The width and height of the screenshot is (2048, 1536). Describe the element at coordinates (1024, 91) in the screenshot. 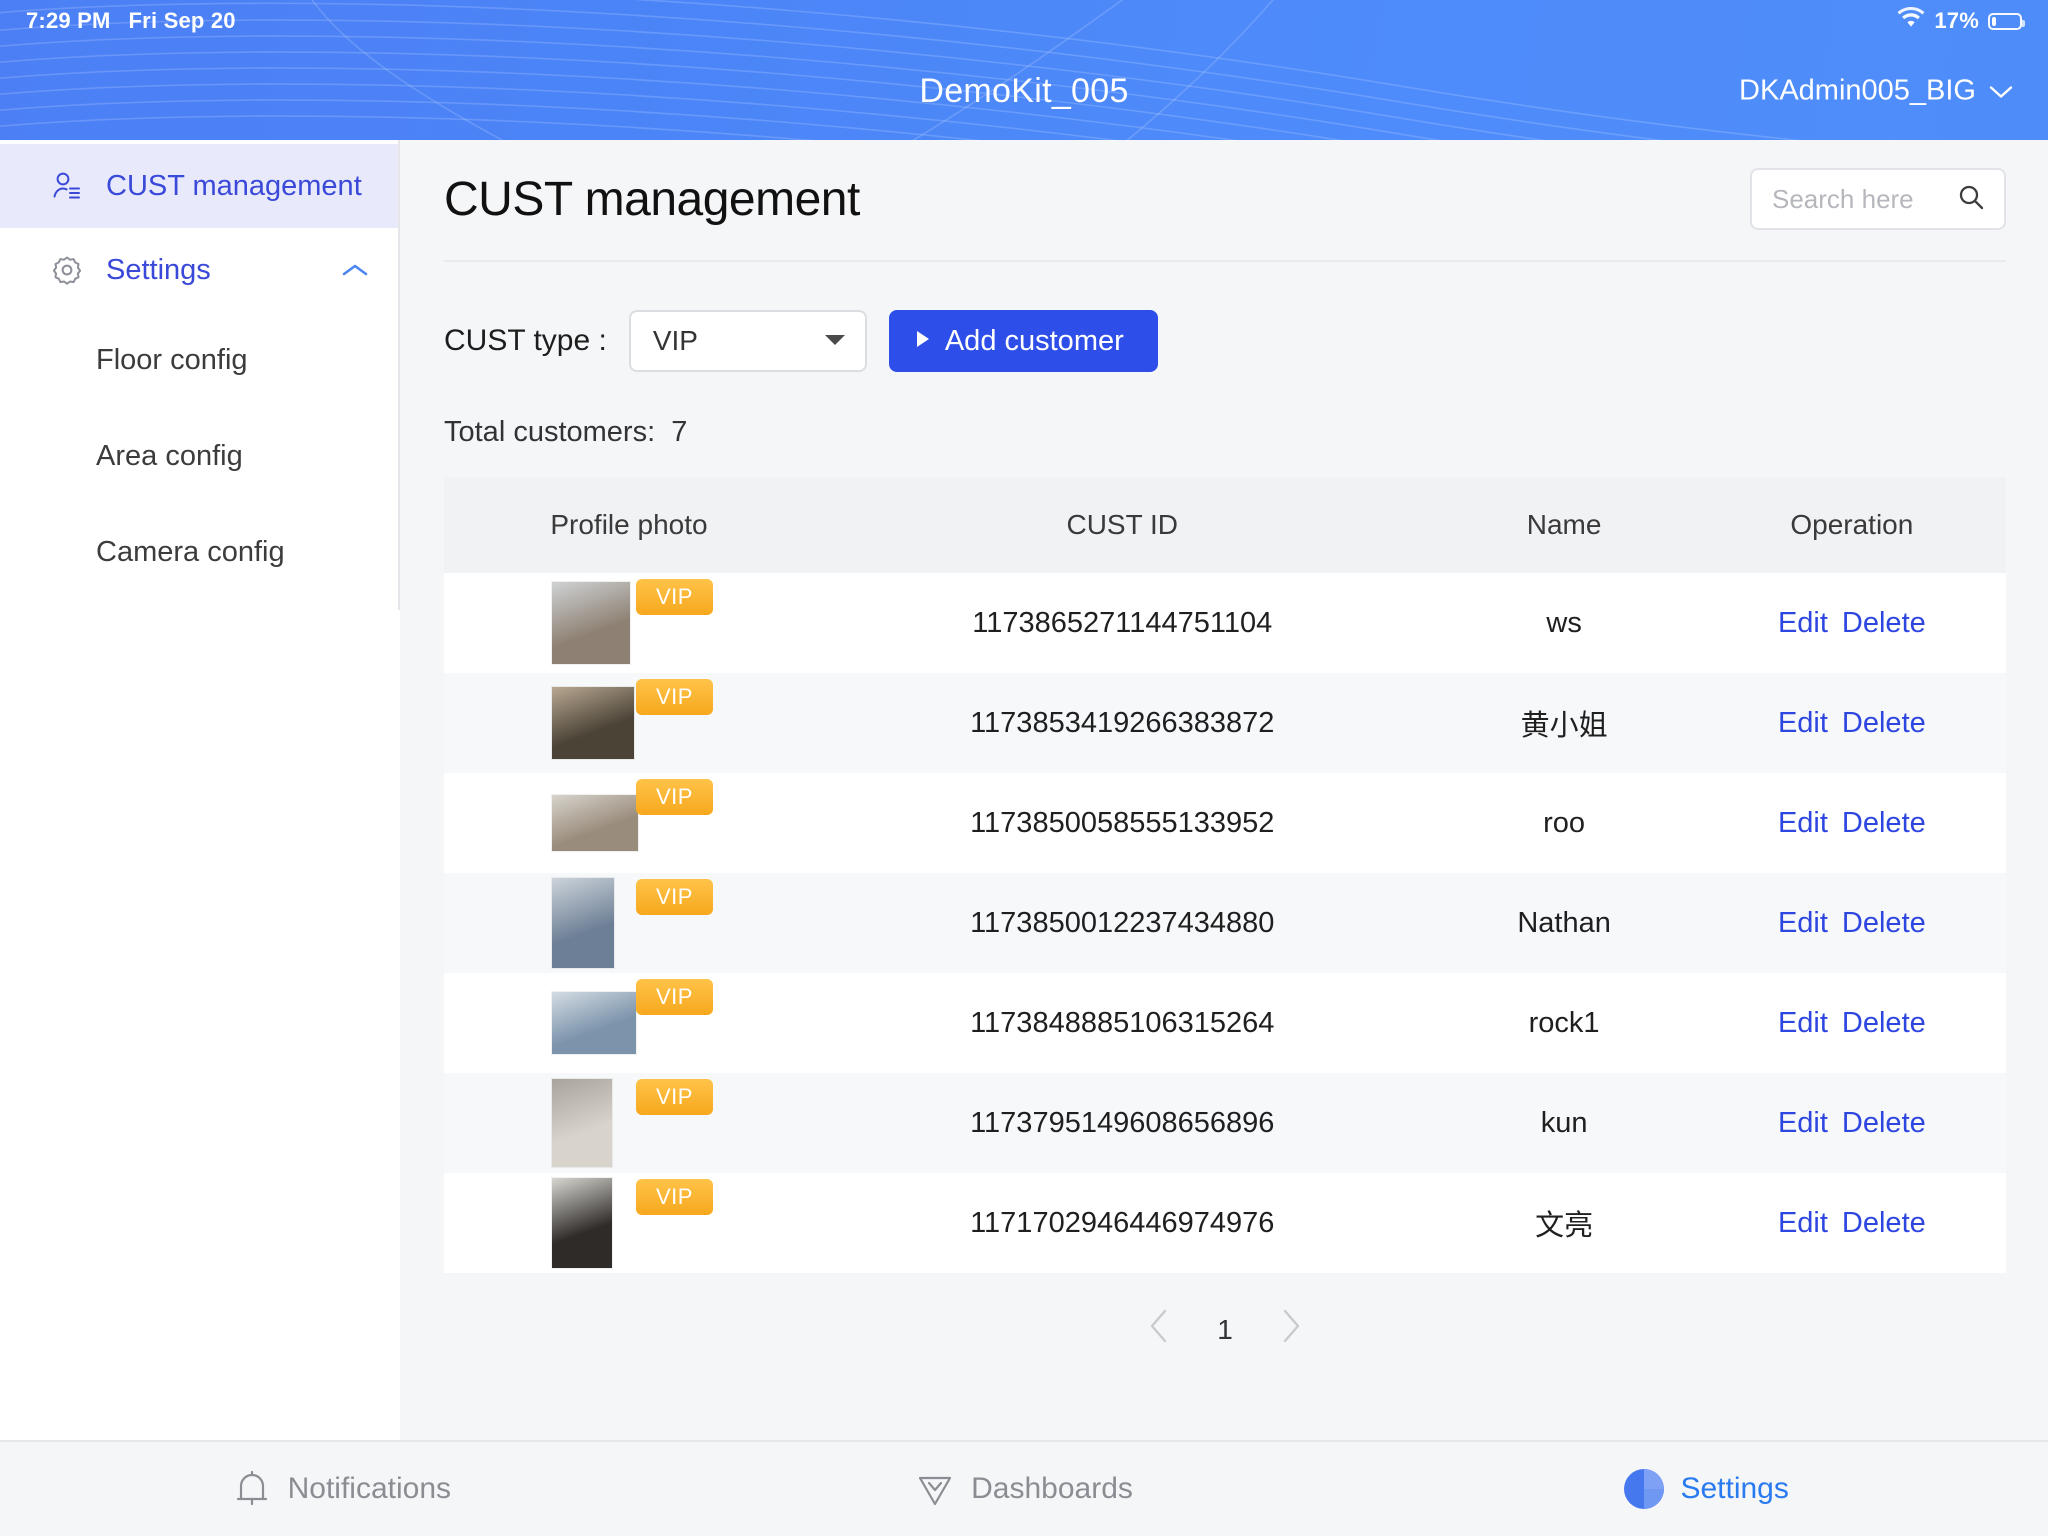

I see `header-title-row: DemoKit_005 DKAdmin005_BIG` at that location.